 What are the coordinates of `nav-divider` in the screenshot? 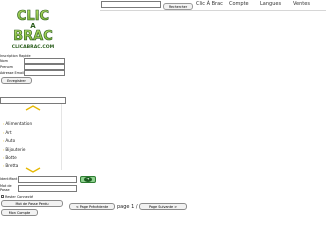 It's located at (213, 10).